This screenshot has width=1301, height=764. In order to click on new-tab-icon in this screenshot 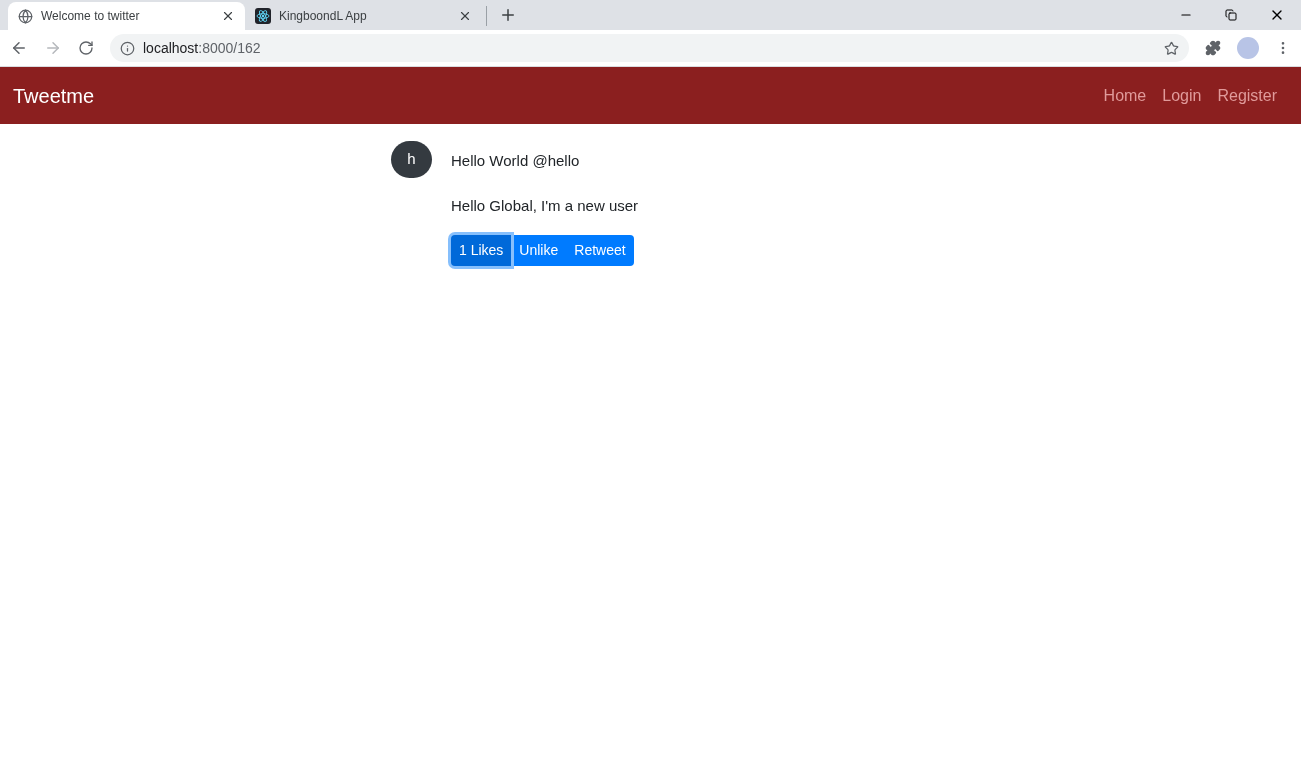, I will do `click(508, 15)`.